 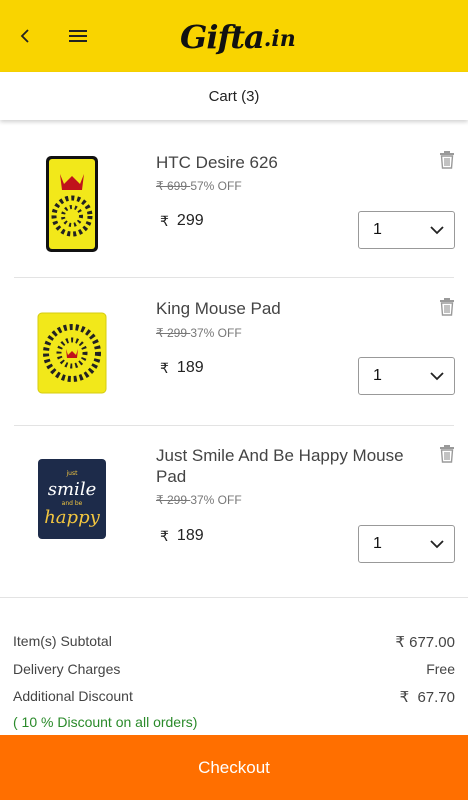 What do you see at coordinates (62, 641) in the screenshot?
I see `subtotal-label: Item(s) Subtotal` at bounding box center [62, 641].